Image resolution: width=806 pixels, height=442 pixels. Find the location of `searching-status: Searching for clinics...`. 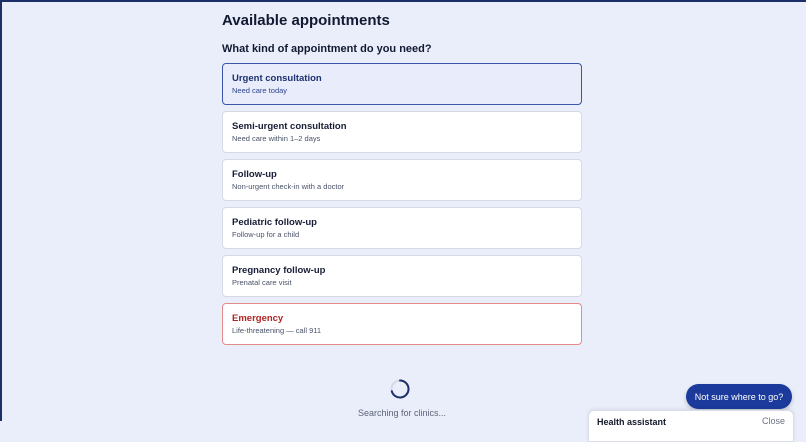

searching-status: Searching for clinics... is located at coordinates (402, 413).